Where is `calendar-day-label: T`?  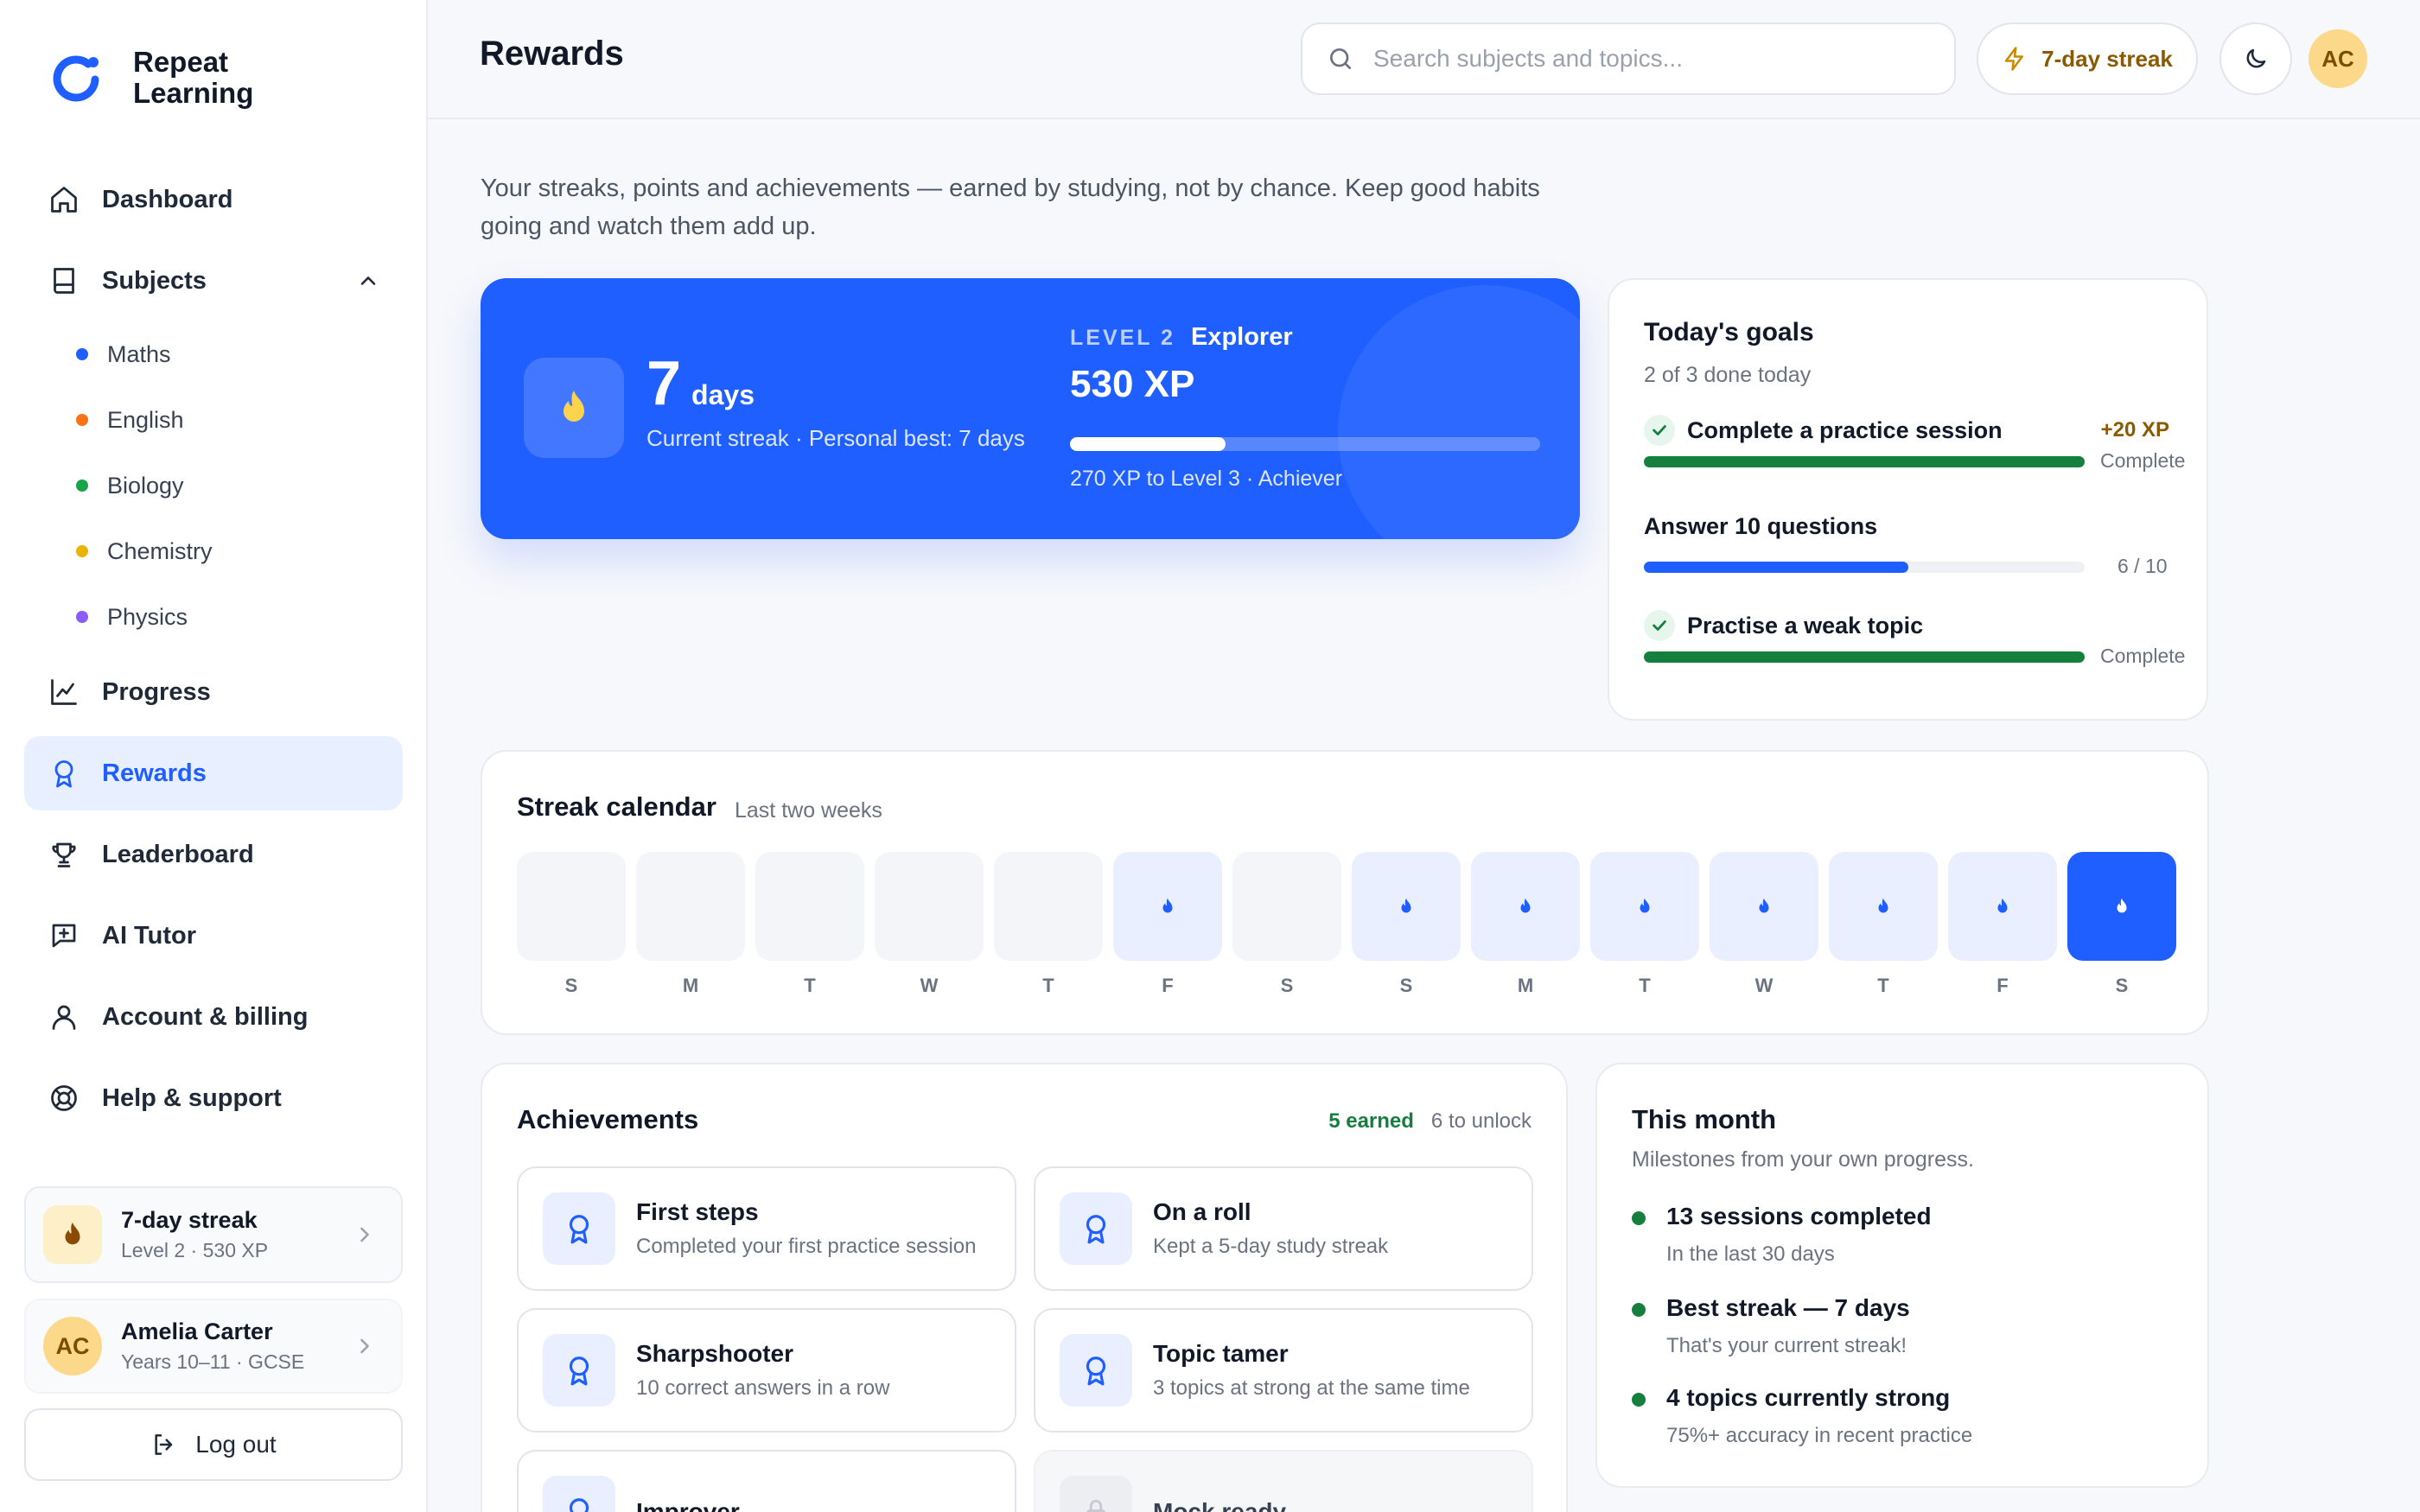
calendar-day-label: T is located at coordinates (1048, 985).